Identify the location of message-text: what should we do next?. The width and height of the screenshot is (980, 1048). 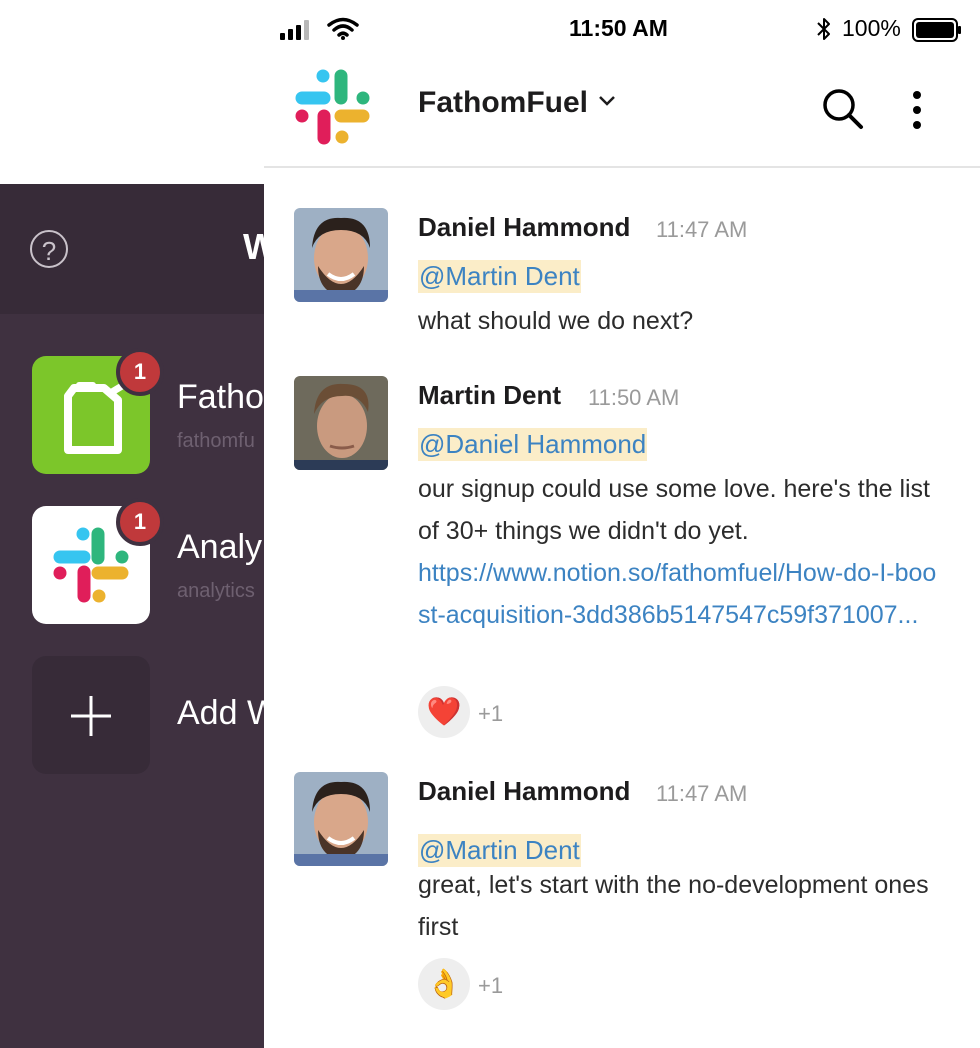
(556, 321).